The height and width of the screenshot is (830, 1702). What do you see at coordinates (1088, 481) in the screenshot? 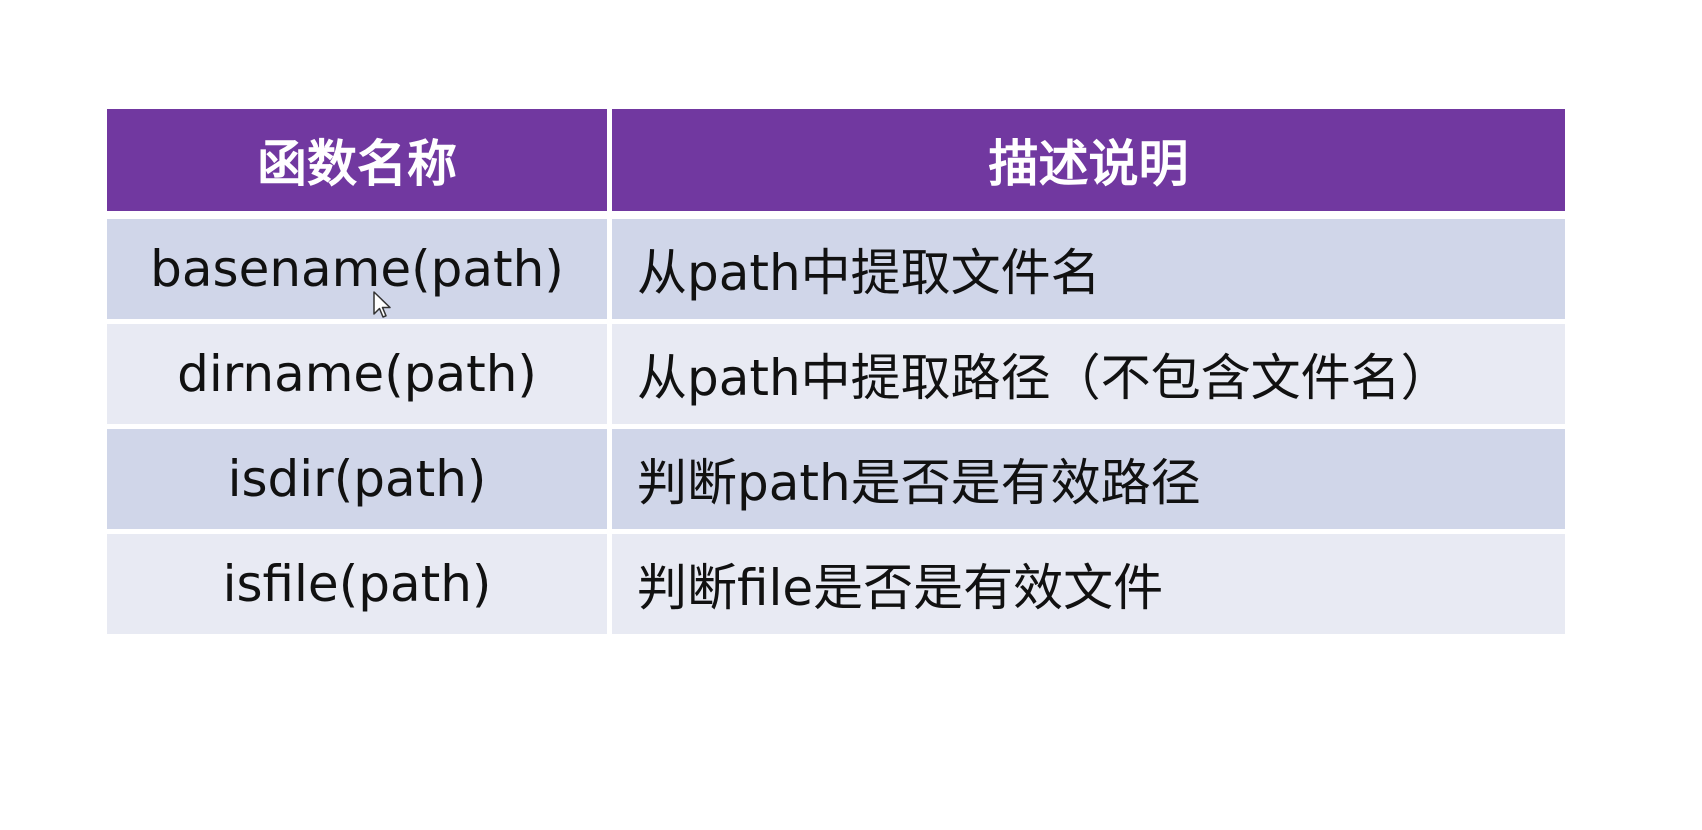
I see `description-cell: 判断path是否是有效路径` at bounding box center [1088, 481].